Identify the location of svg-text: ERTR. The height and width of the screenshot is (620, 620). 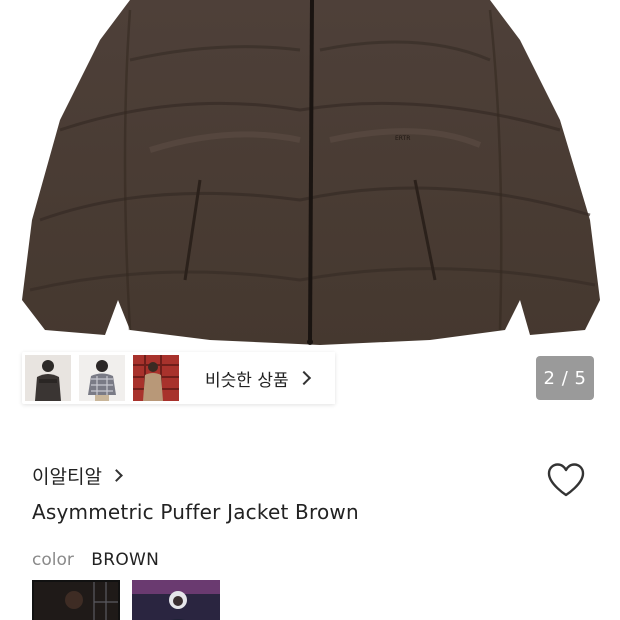
(402, 138).